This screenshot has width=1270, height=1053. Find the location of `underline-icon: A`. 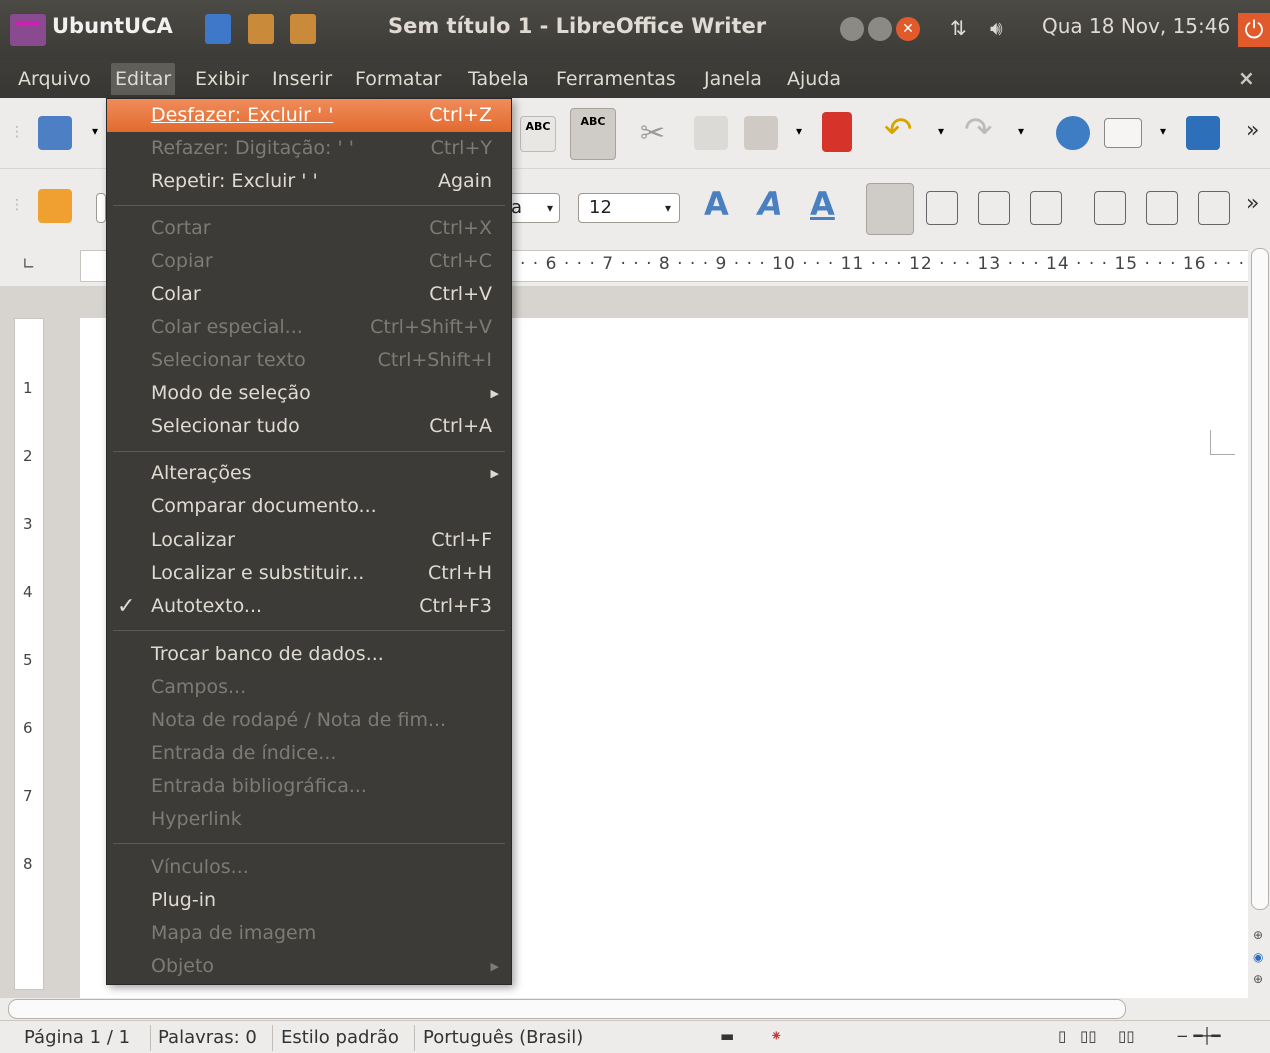

underline-icon: A is located at coordinates (822, 204).